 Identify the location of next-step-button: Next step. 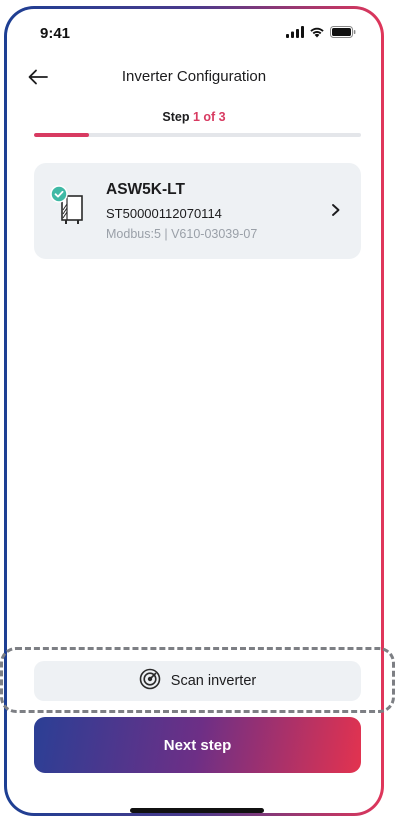
(197, 745).